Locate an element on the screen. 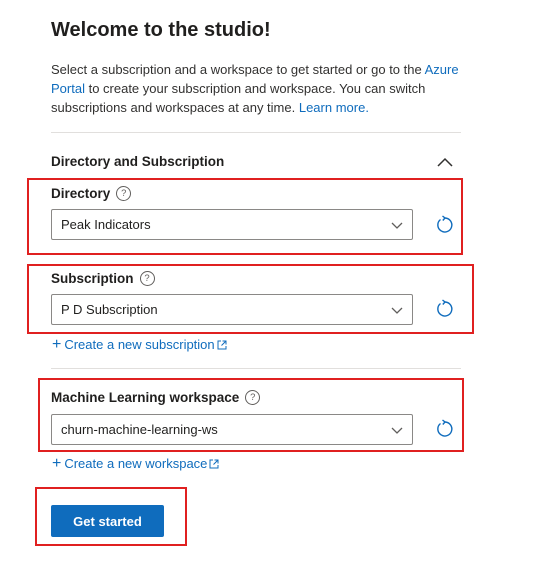 This screenshot has height=570, width=554. workspace-value: churn-machine-learning-ws is located at coordinates (139, 429).